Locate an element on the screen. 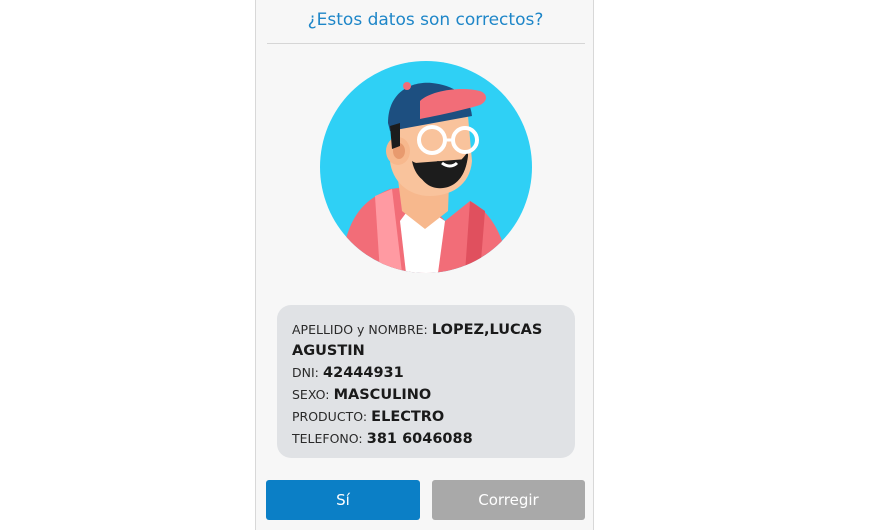 The width and height of the screenshot is (876, 530). field-value-dni: 42444931 is located at coordinates (363, 373).